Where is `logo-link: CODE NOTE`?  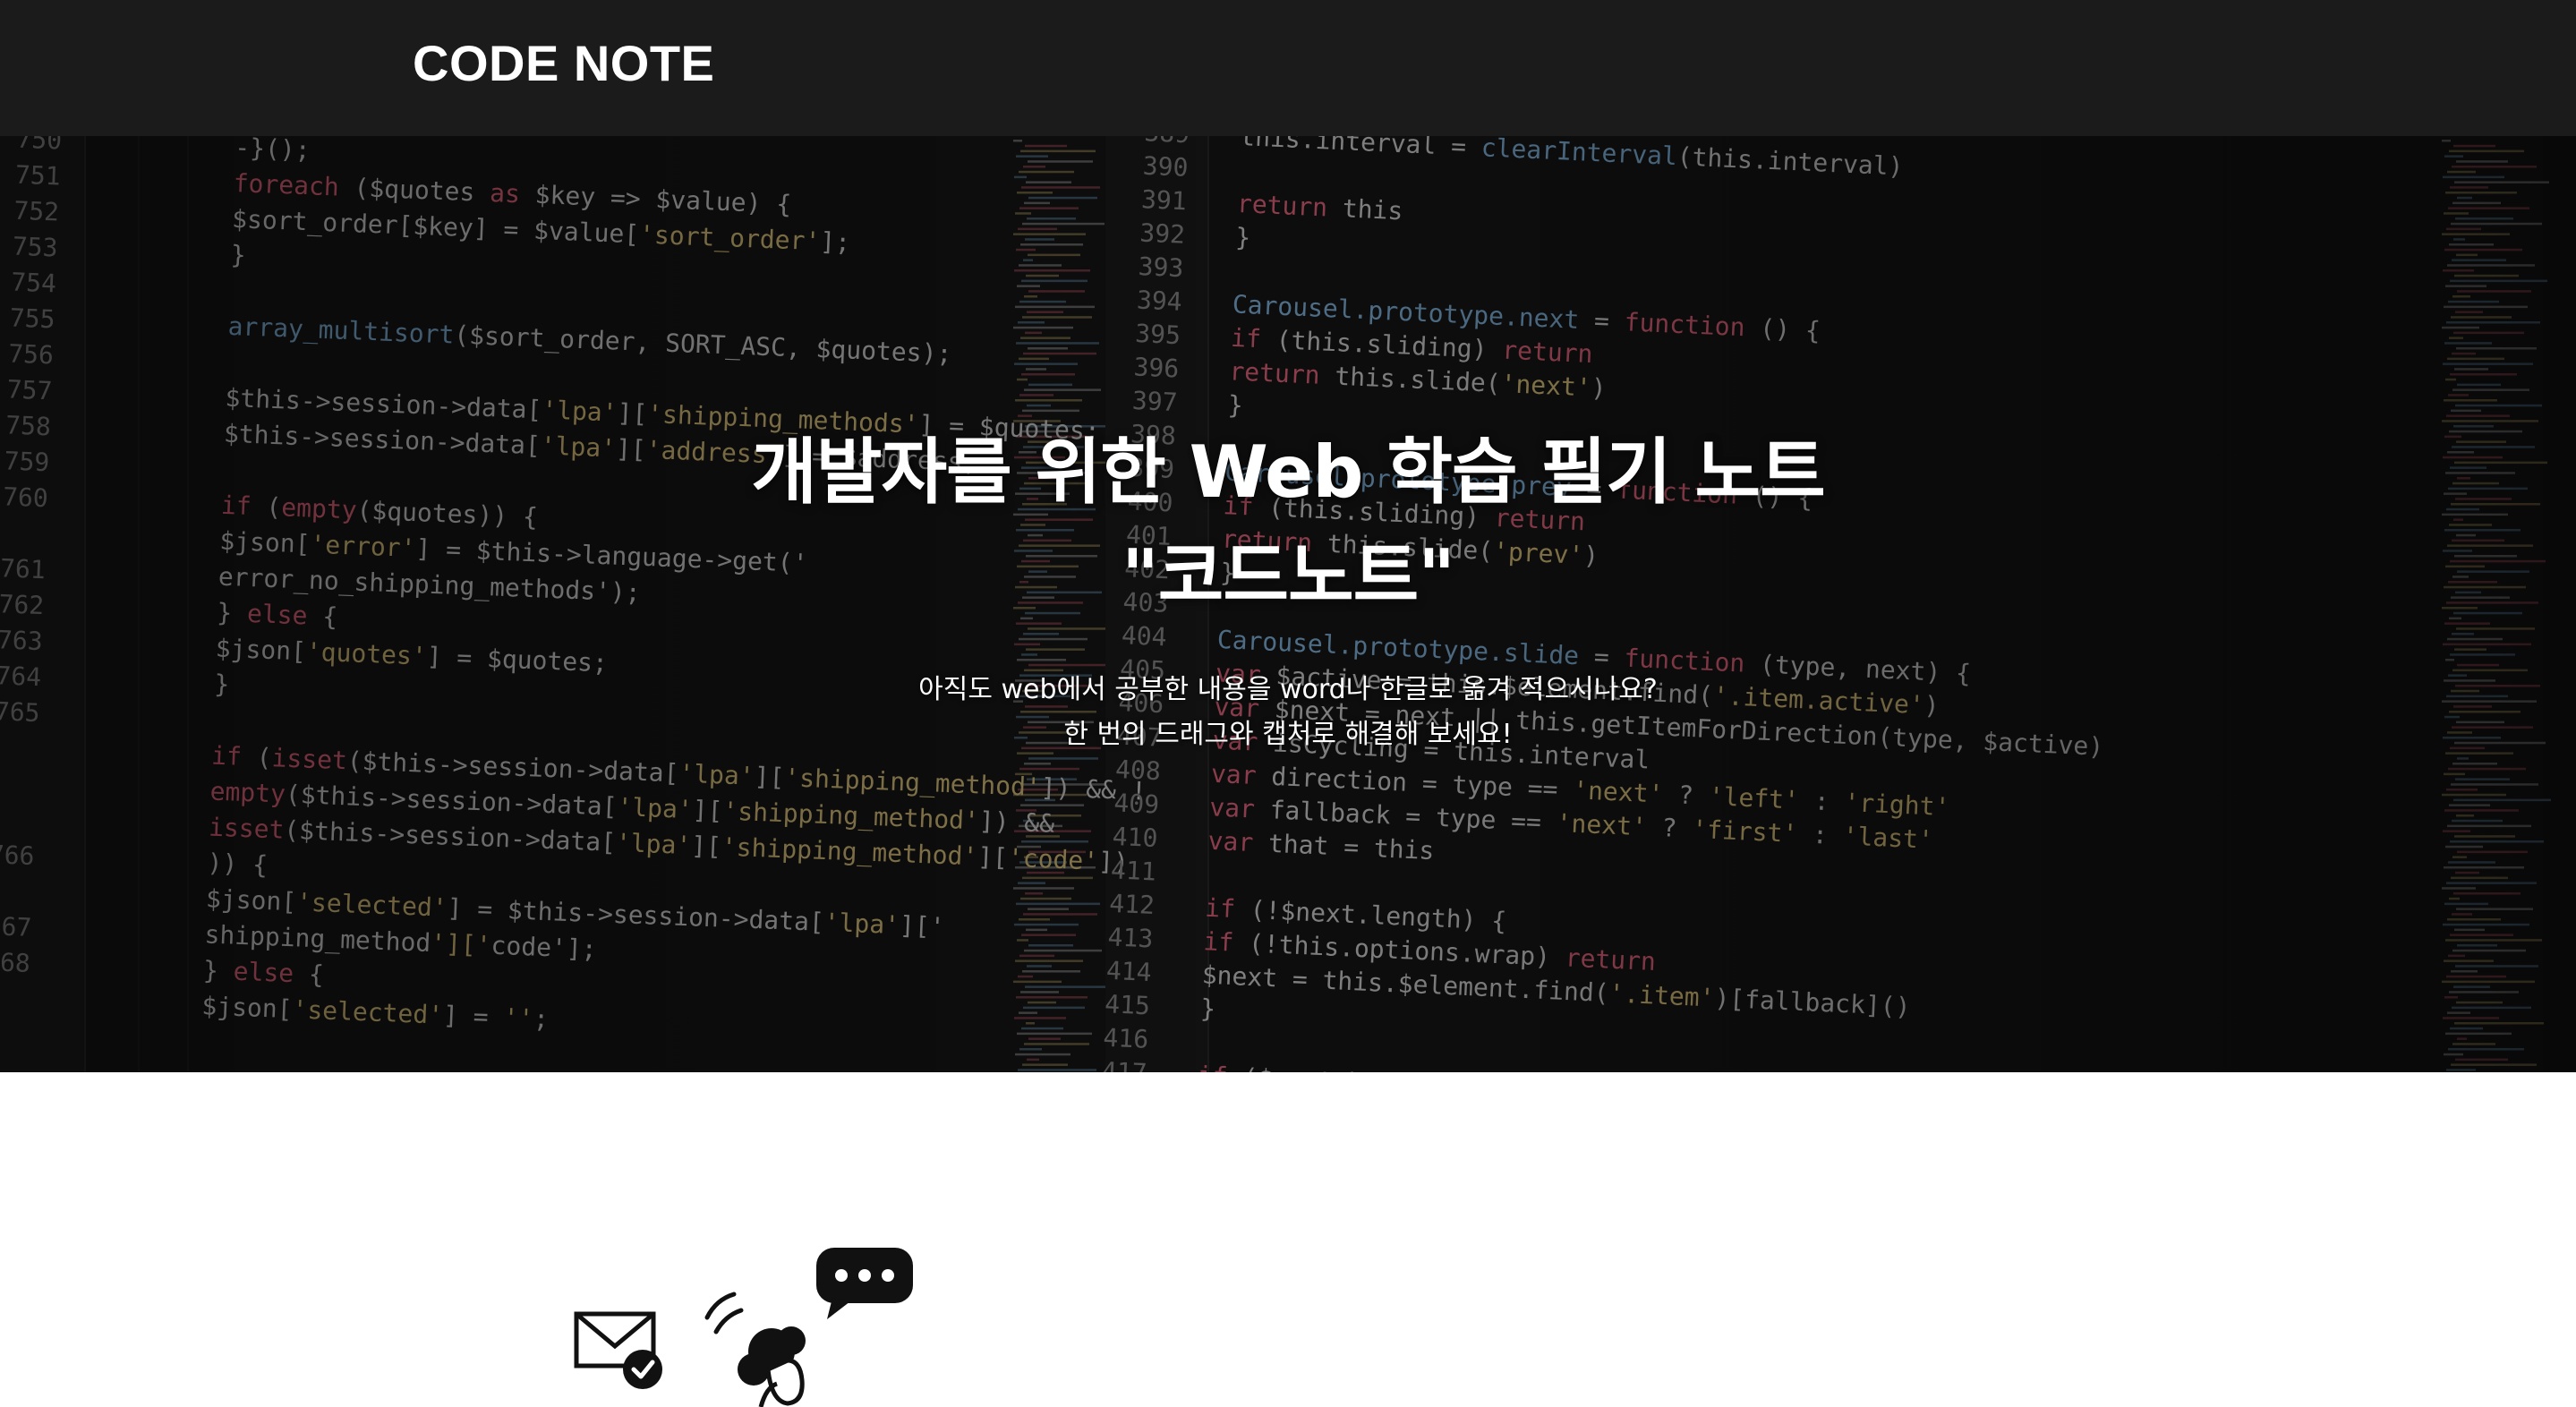 logo-link: CODE NOTE is located at coordinates (563, 63).